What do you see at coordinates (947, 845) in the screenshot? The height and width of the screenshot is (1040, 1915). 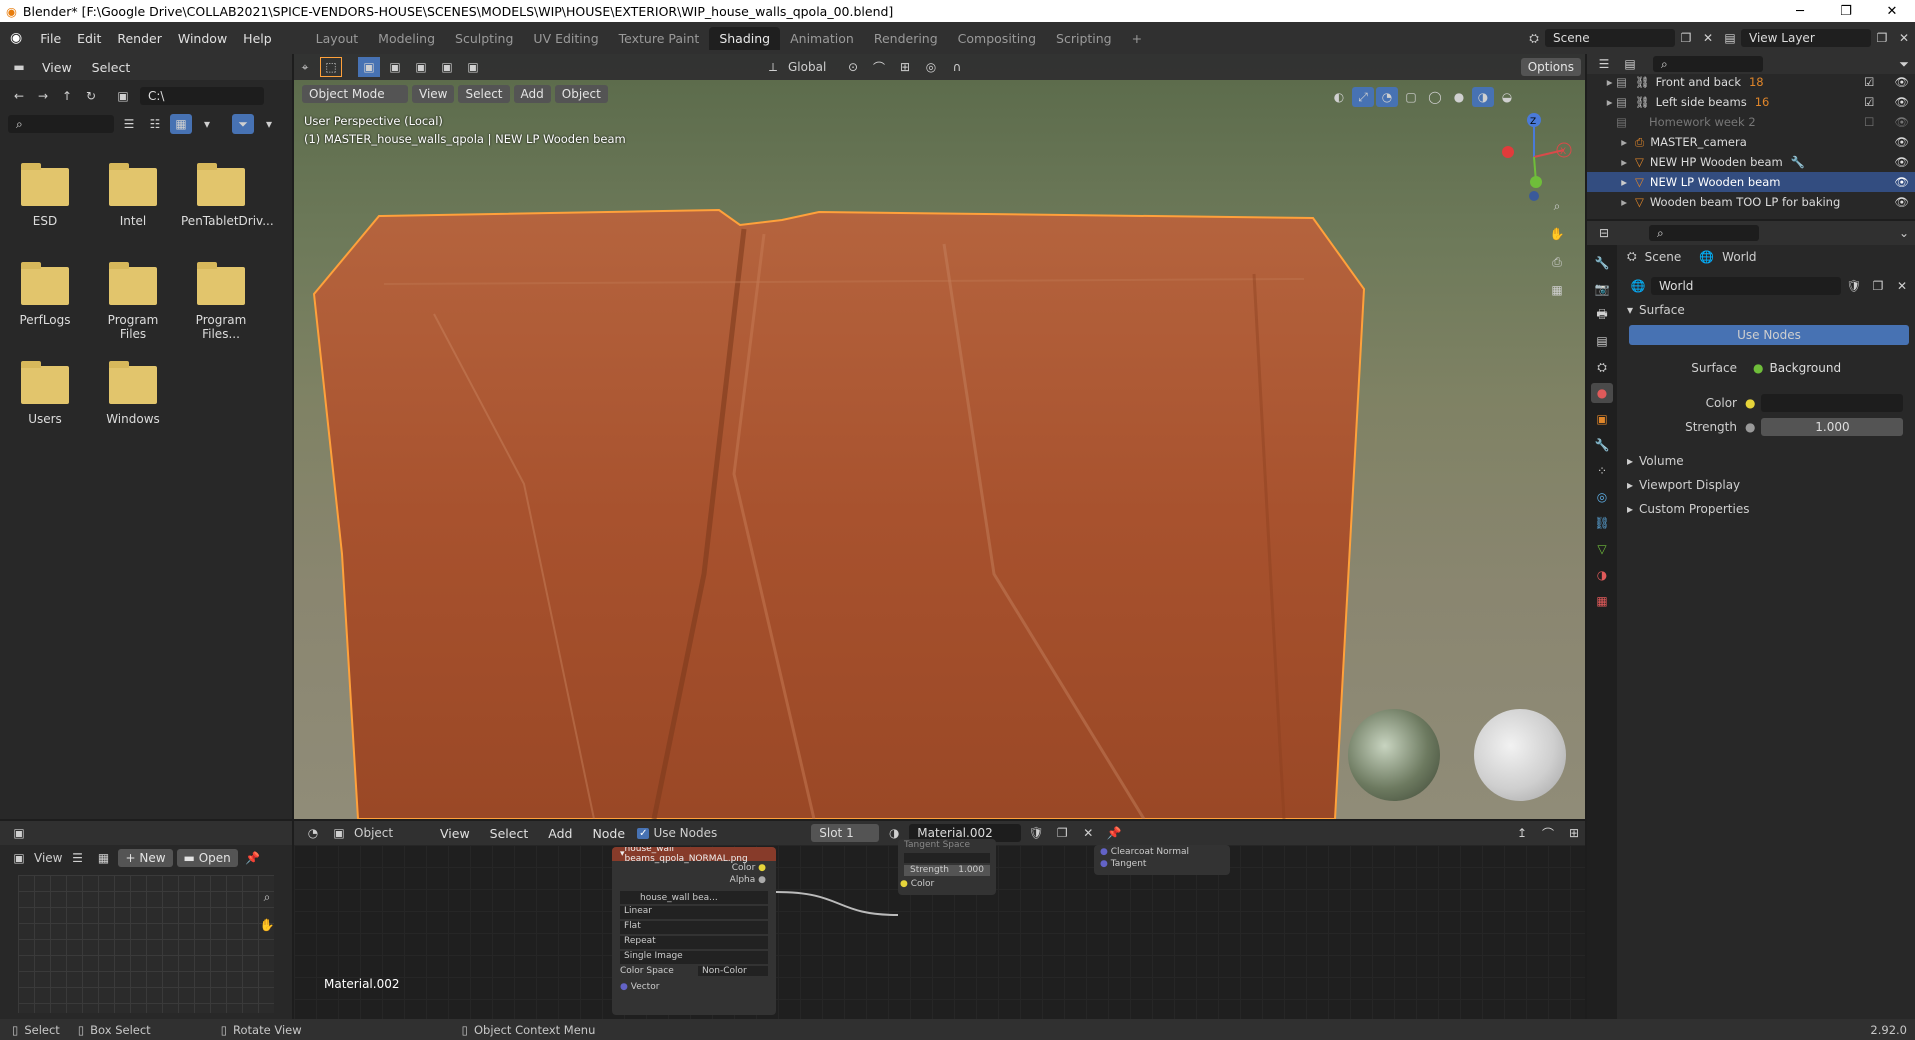 I see `normal-space-dropdown: Tangent Space` at bounding box center [947, 845].